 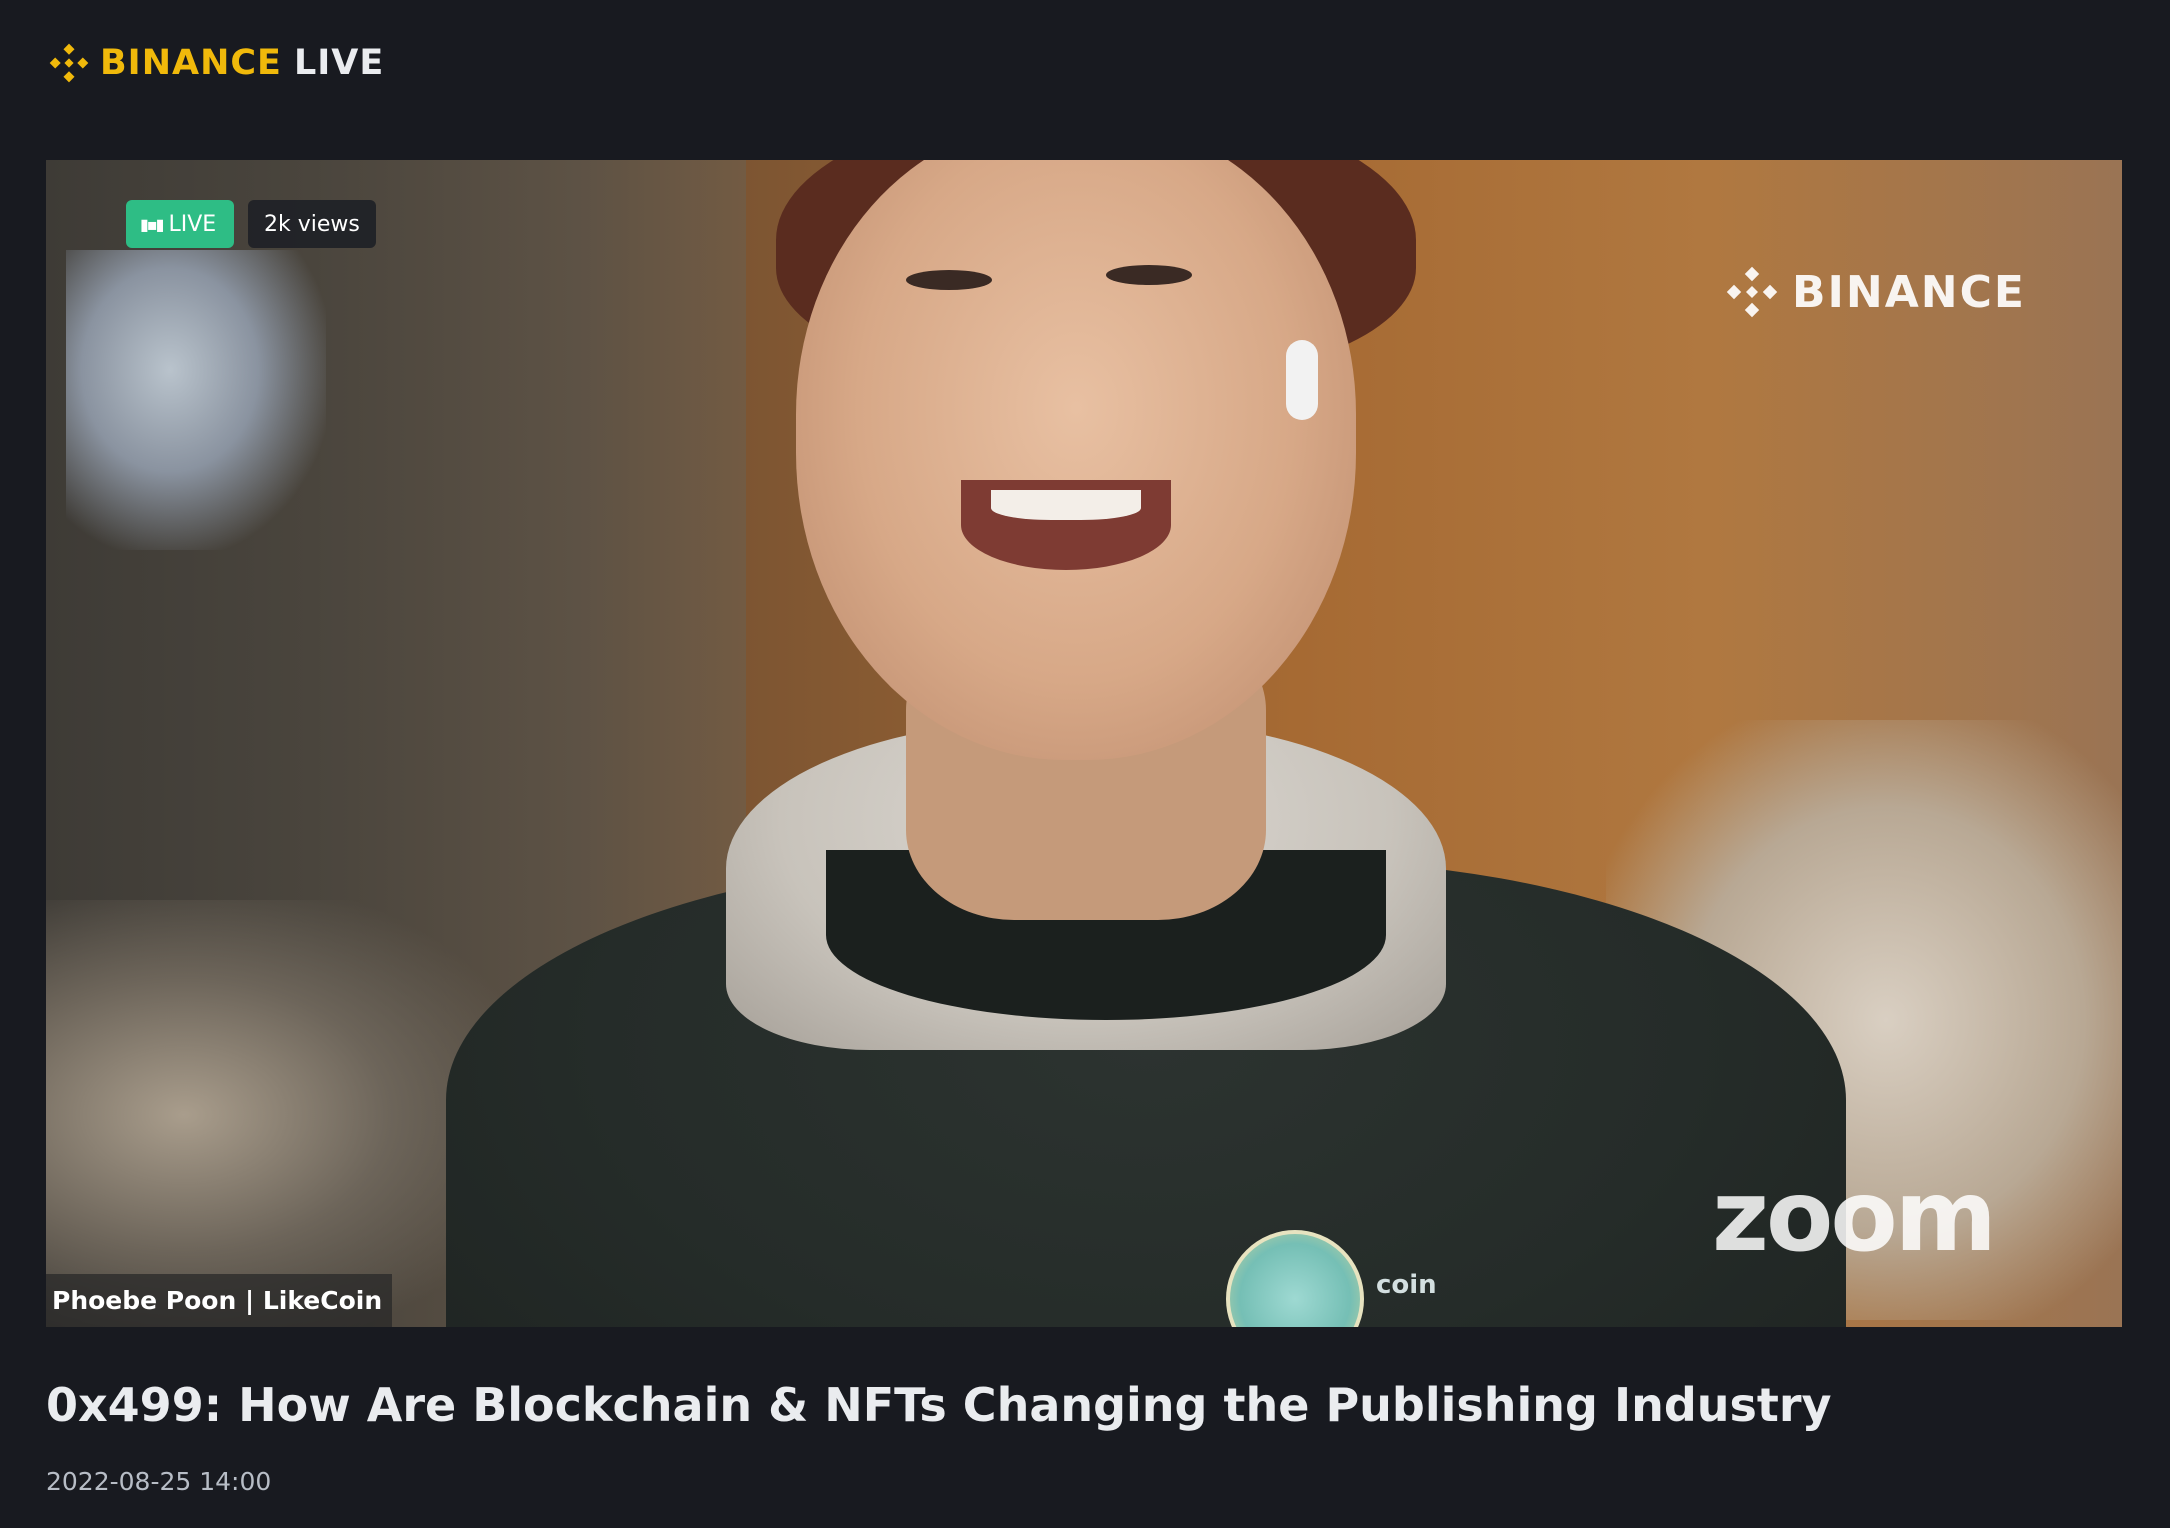 What do you see at coordinates (1149, 275) in the screenshot?
I see `speaker-eye-right` at bounding box center [1149, 275].